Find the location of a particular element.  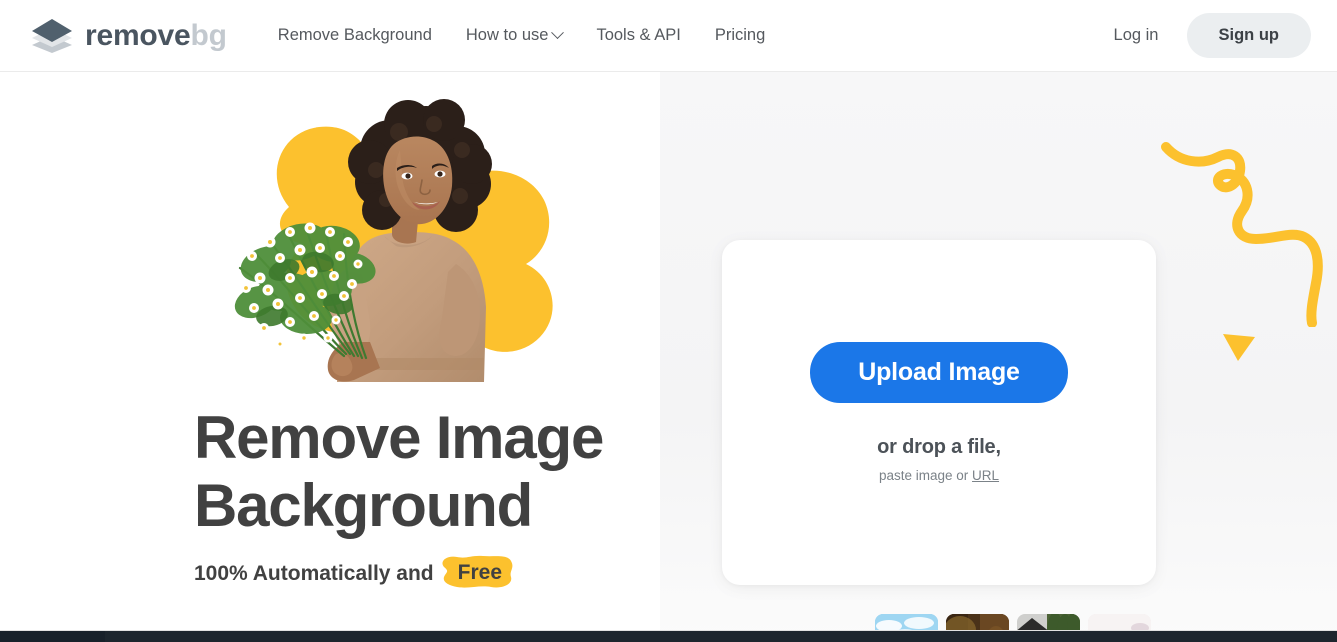

headline-line-2: Background is located at coordinates (363, 505).